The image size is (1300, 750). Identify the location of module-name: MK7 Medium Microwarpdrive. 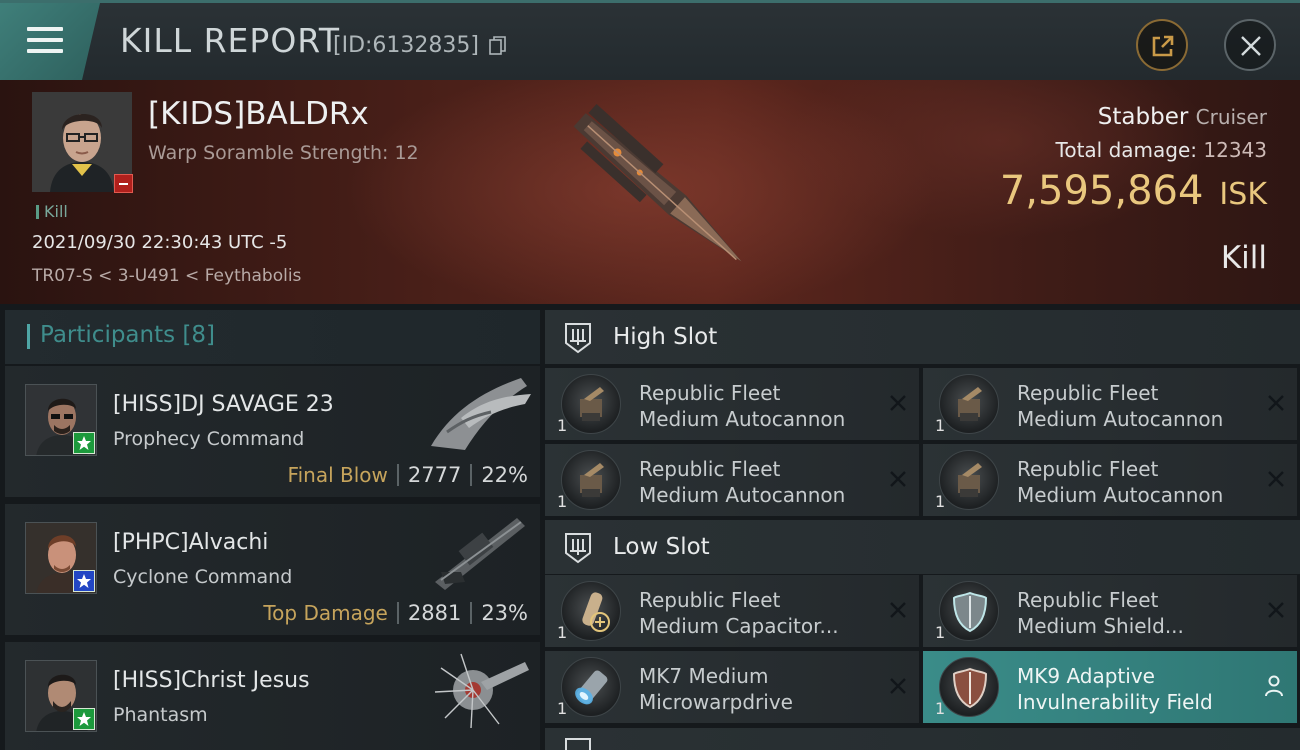
(716, 689).